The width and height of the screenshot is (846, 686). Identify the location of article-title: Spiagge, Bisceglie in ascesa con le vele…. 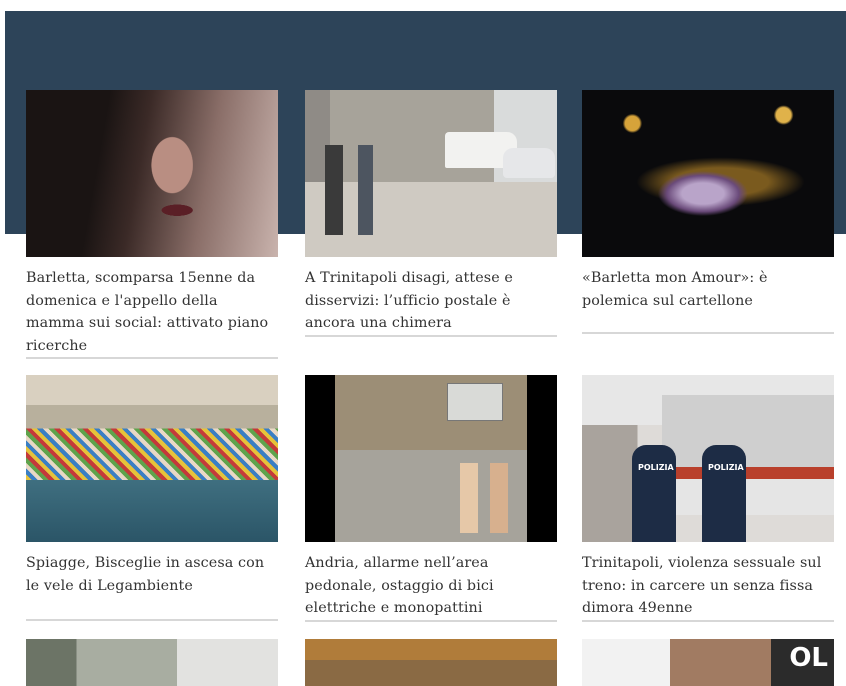
(152, 574).